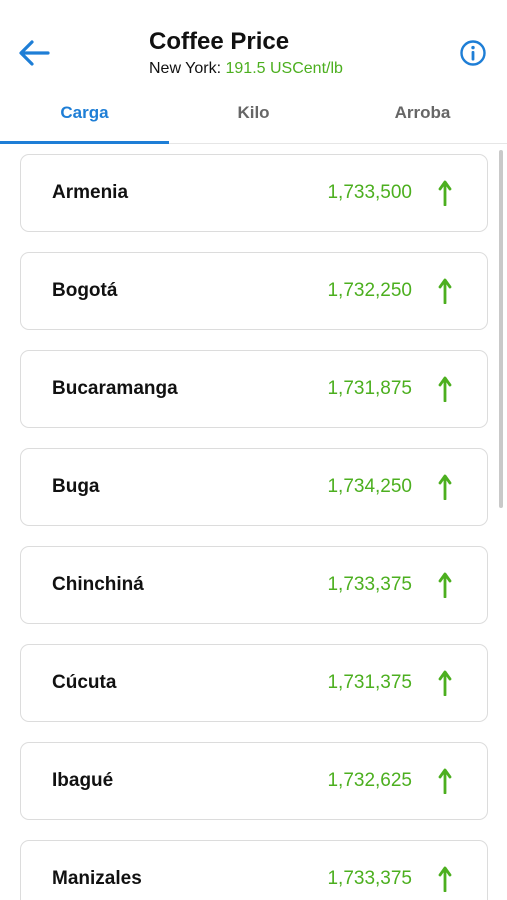  I want to click on title-block: Coffee Price New York: 191.5 USCent/lb, so click(246, 53).